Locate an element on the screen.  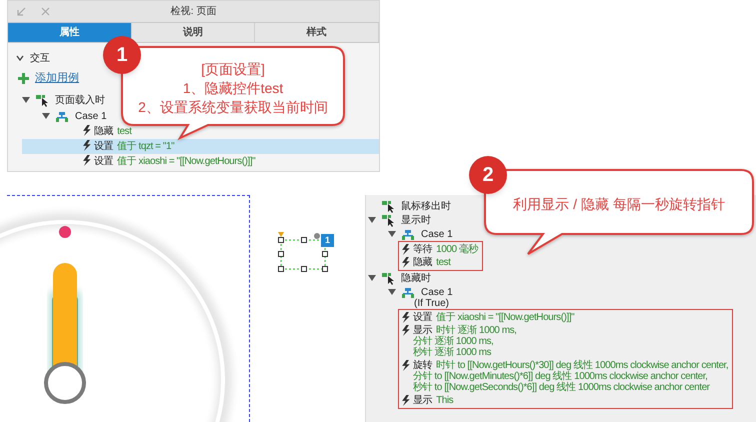
action-verb: 旋转 is located at coordinates (422, 365).